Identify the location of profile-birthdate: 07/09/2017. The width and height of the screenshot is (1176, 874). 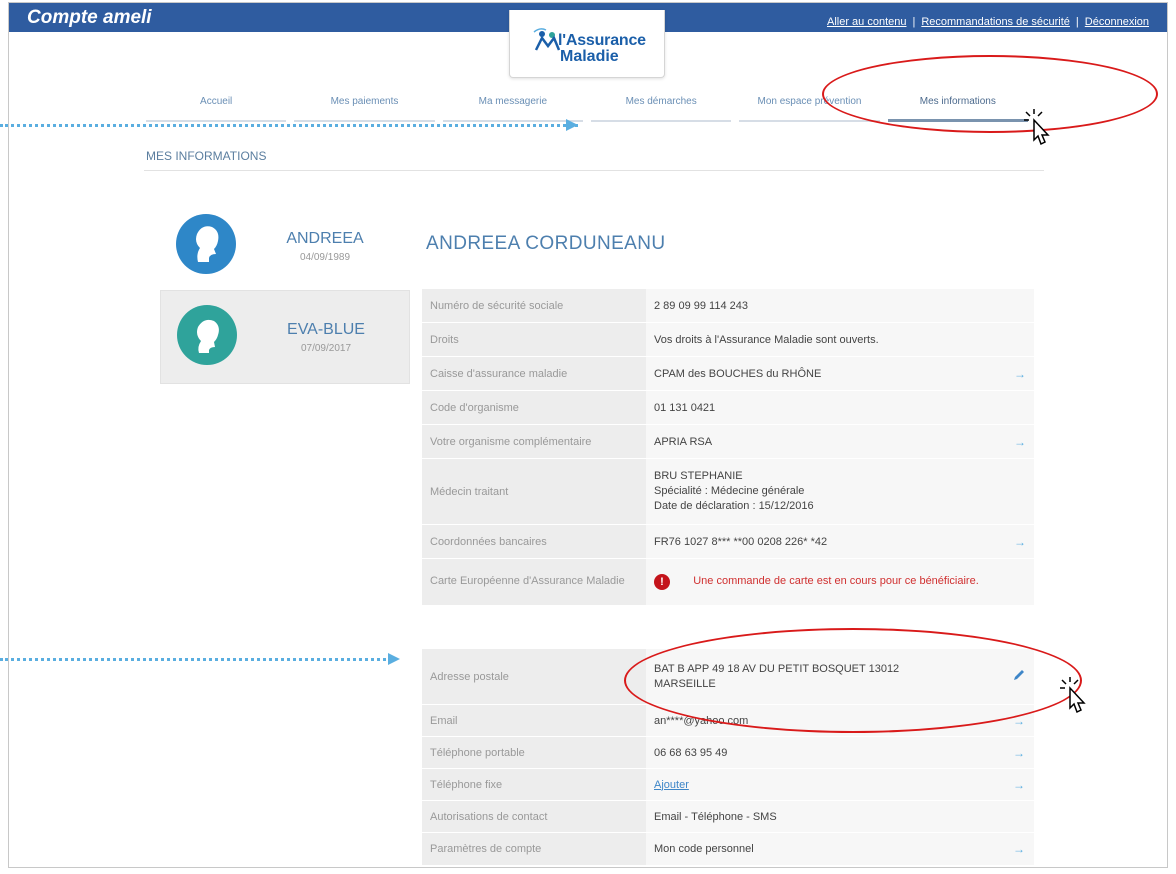
(326, 348).